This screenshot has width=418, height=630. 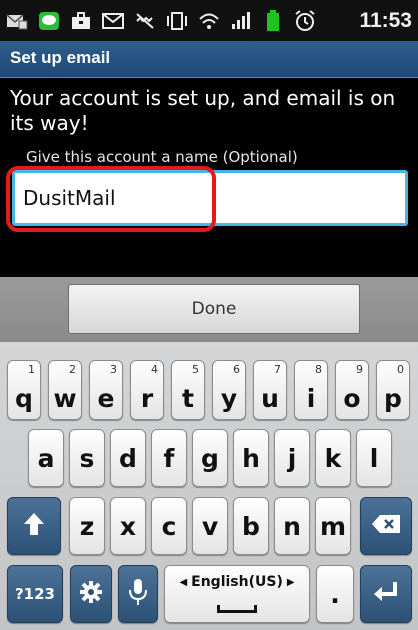 What do you see at coordinates (24, 390) in the screenshot?
I see `key-q: 1q` at bounding box center [24, 390].